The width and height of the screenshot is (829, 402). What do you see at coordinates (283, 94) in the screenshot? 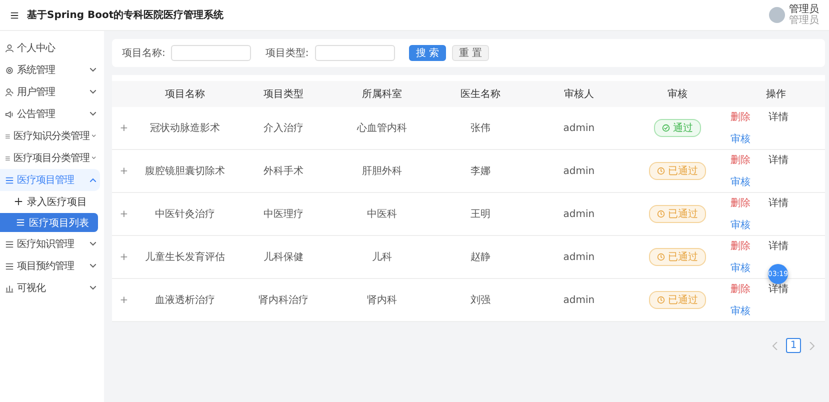
I see `column-header: 项目类型` at bounding box center [283, 94].